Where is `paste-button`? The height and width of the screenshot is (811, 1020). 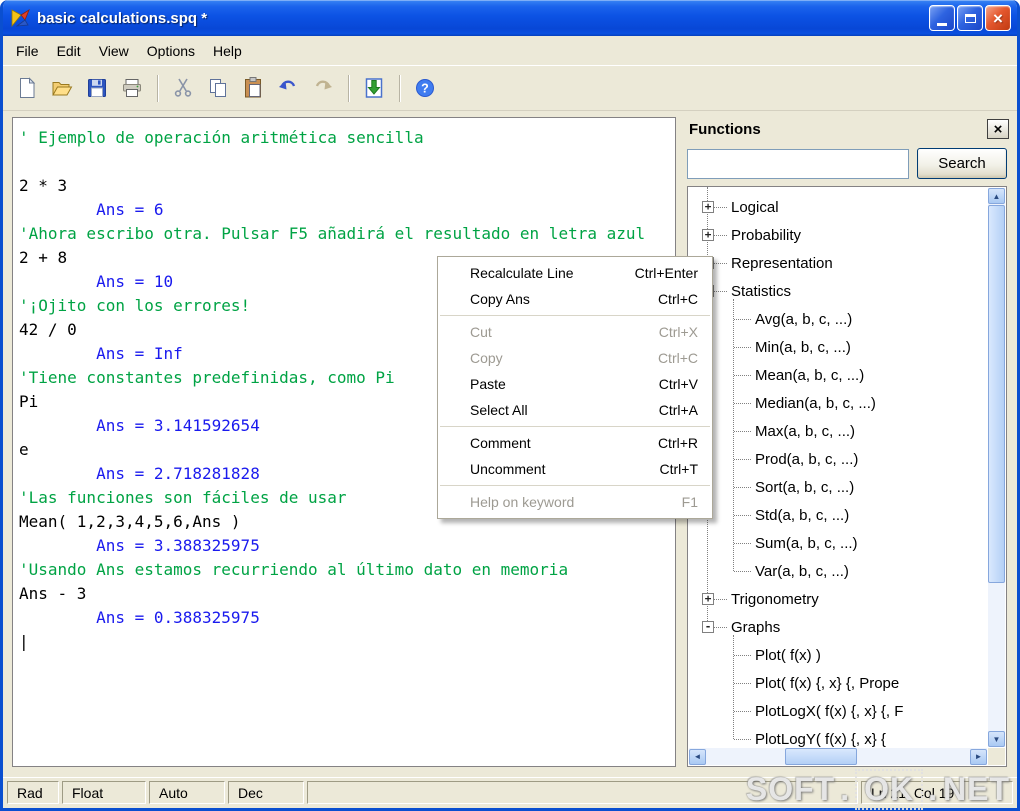 paste-button is located at coordinates (253, 88).